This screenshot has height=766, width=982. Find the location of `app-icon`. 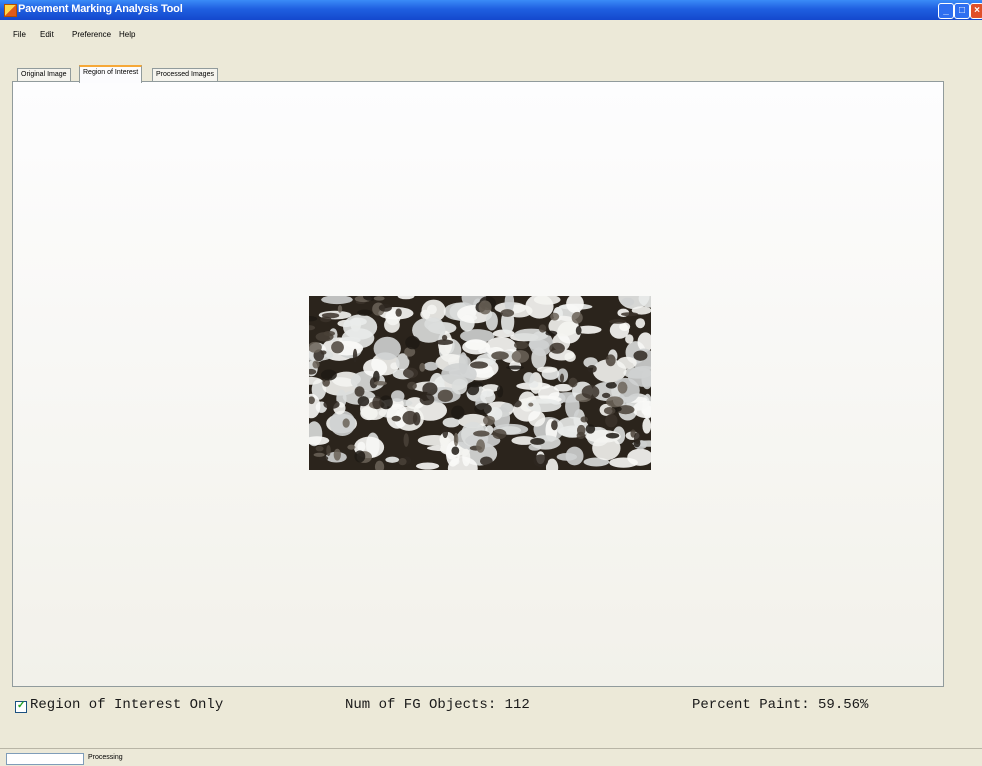

app-icon is located at coordinates (10, 10).